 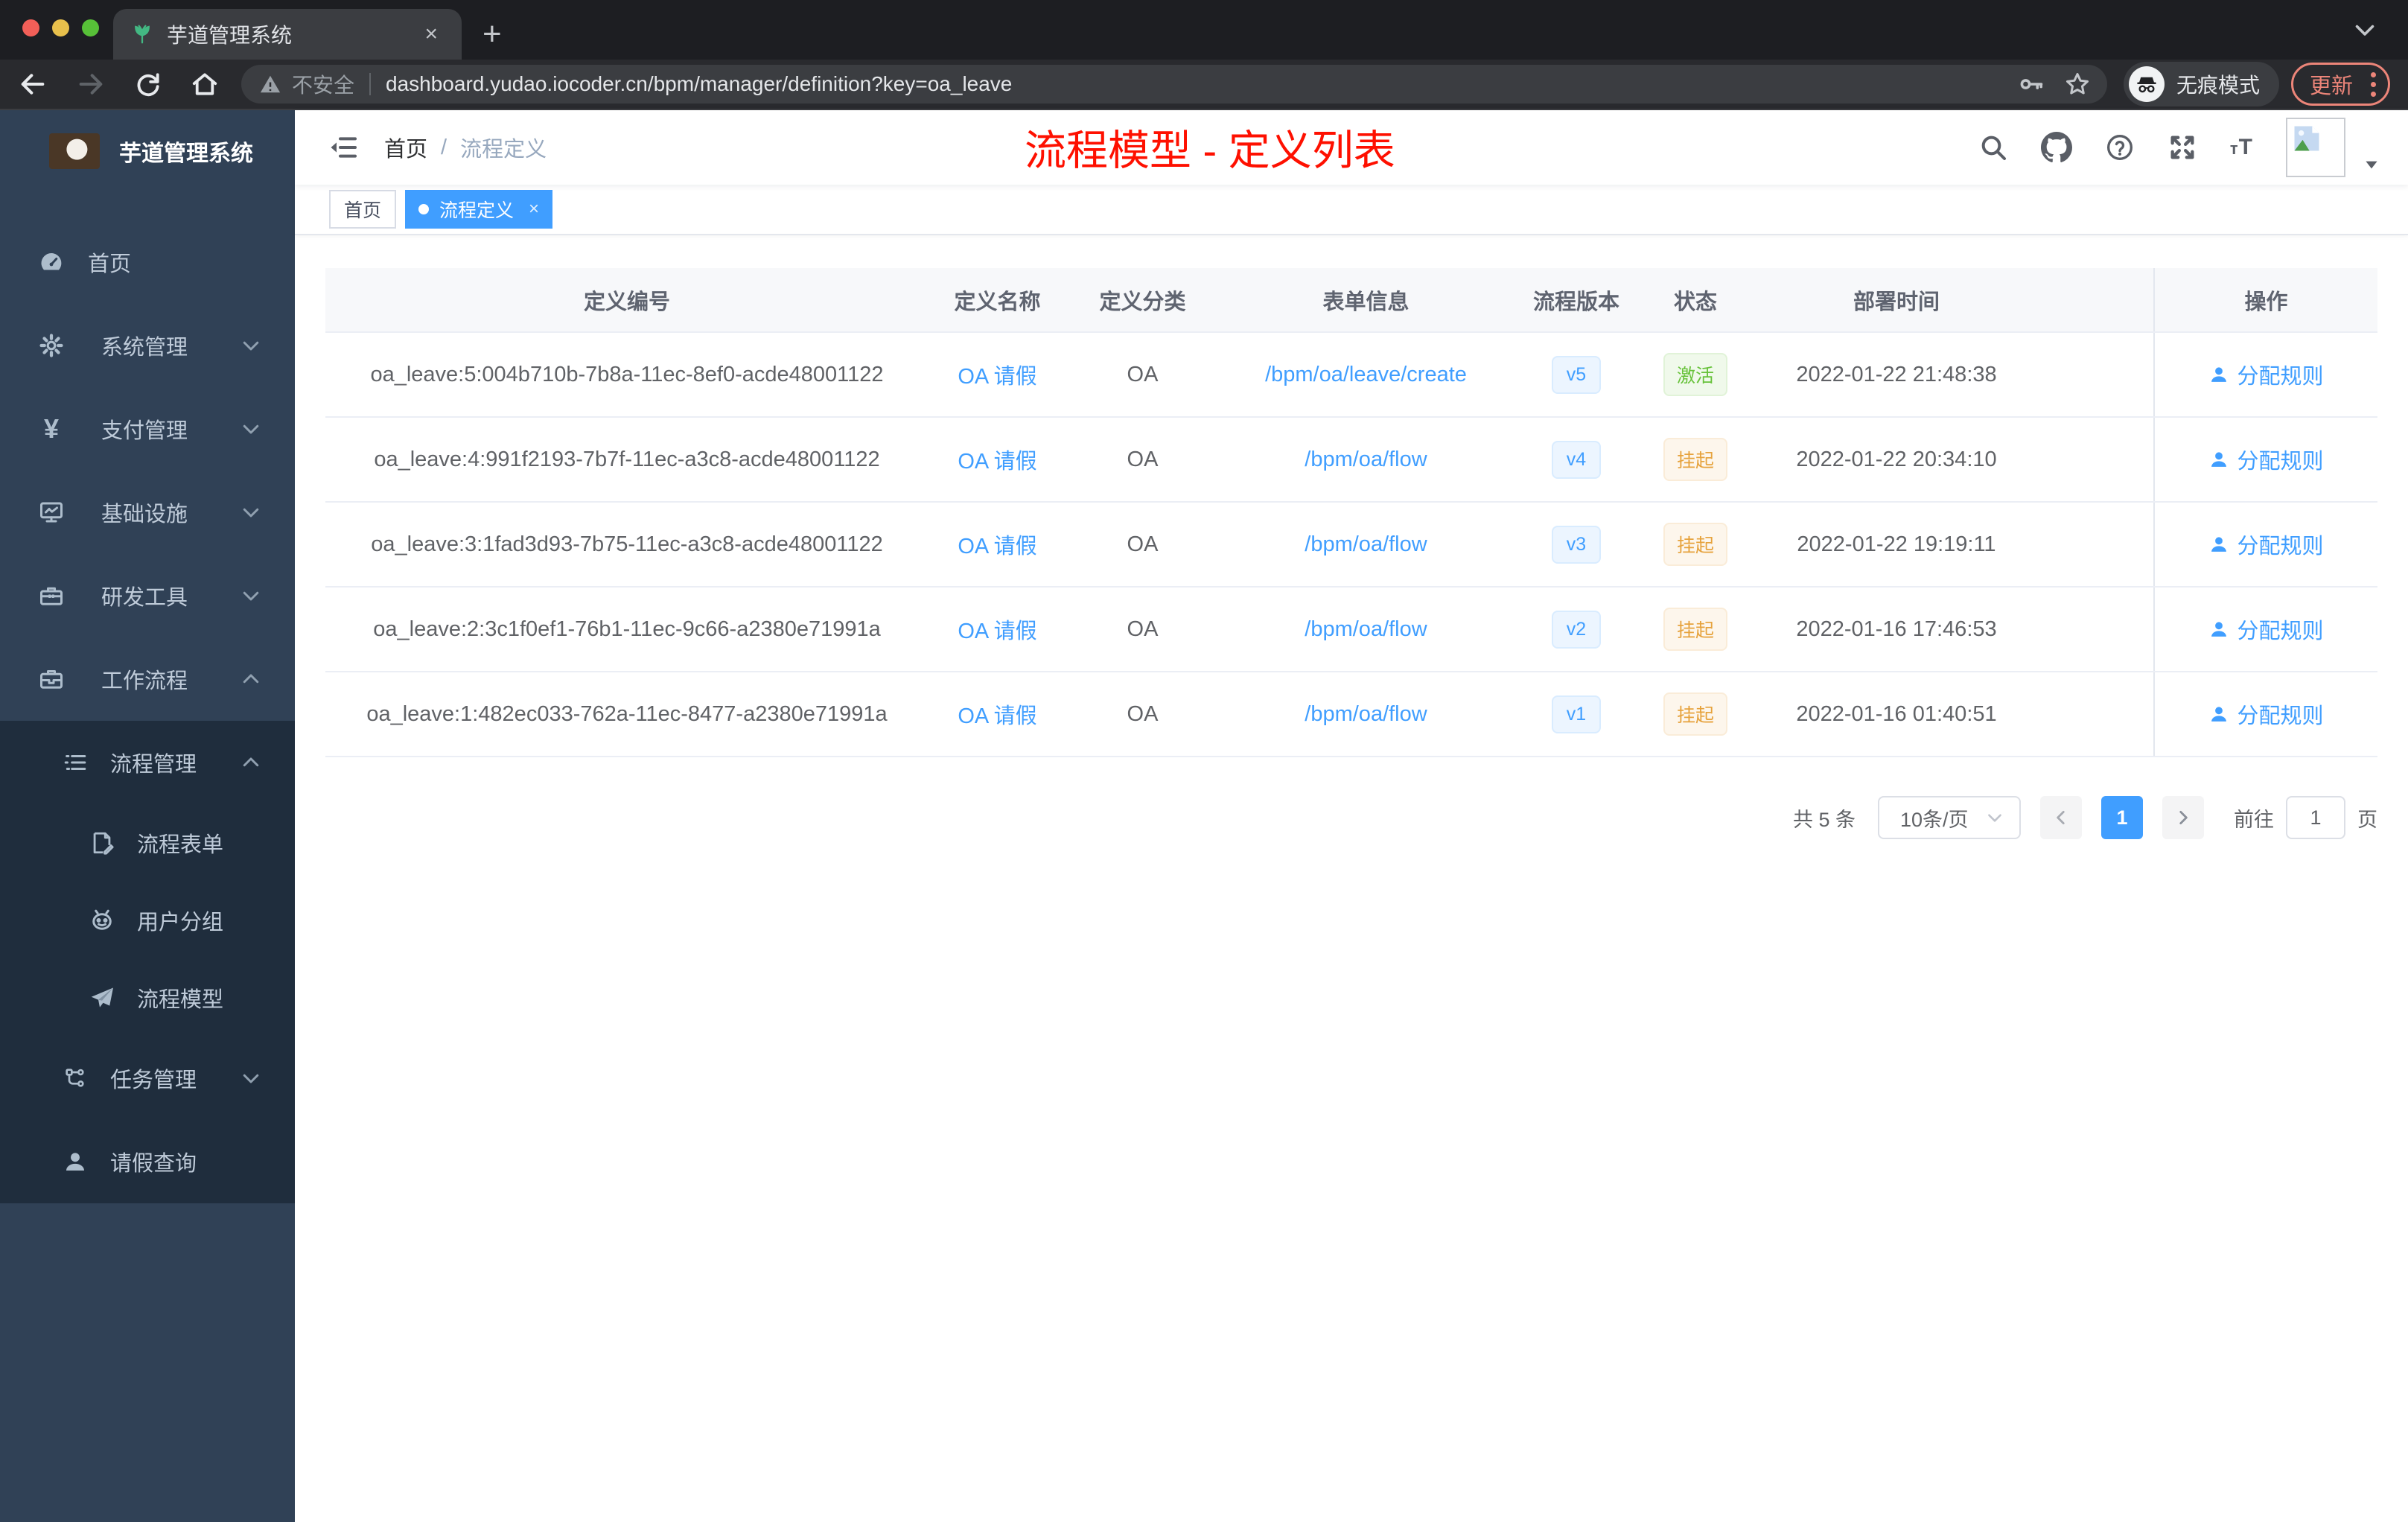 What do you see at coordinates (2331, 86) in the screenshot?
I see `update-label: 更新` at bounding box center [2331, 86].